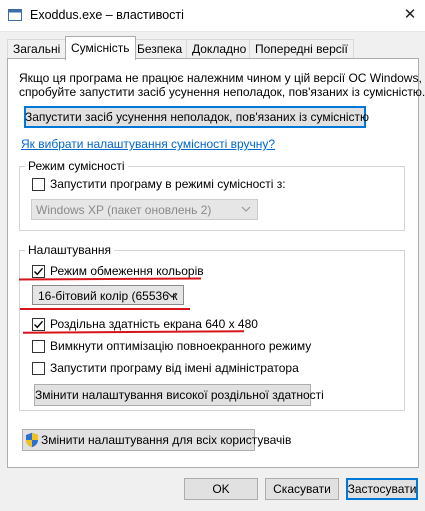  I want to click on tab-details: Докладно, so click(219, 49).